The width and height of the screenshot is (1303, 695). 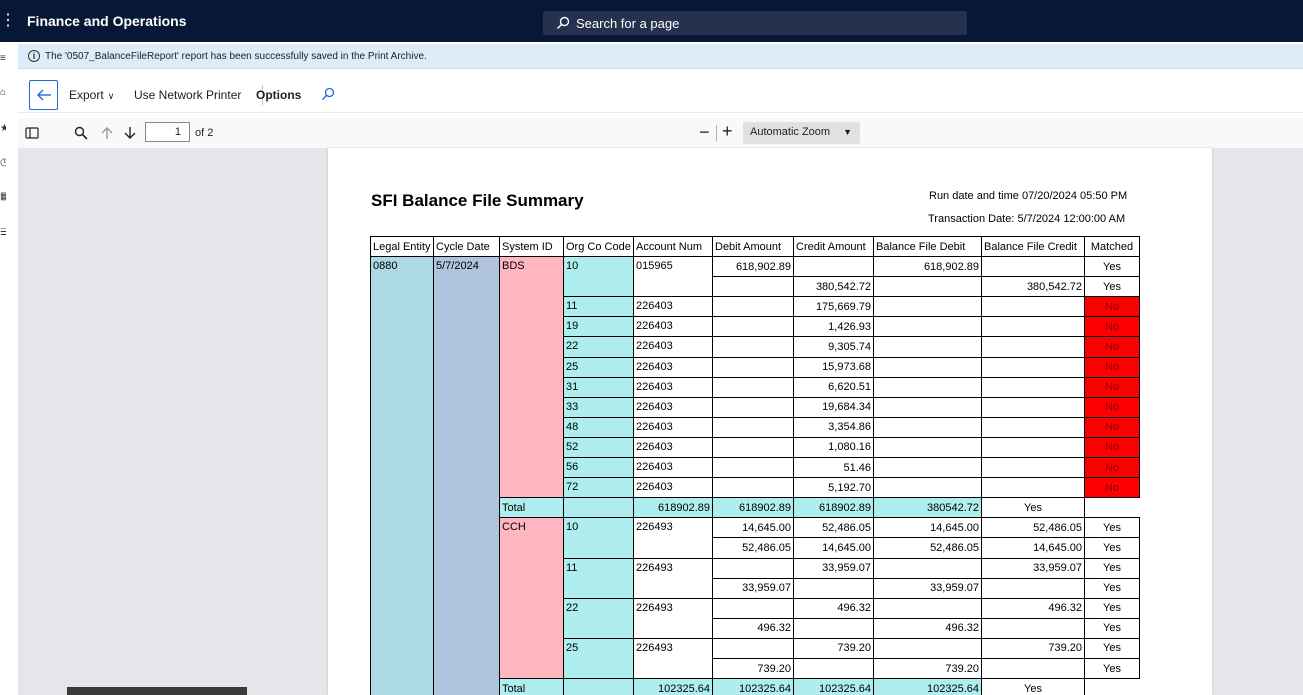 I want to click on back-arrow-icon, so click(x=44, y=95).